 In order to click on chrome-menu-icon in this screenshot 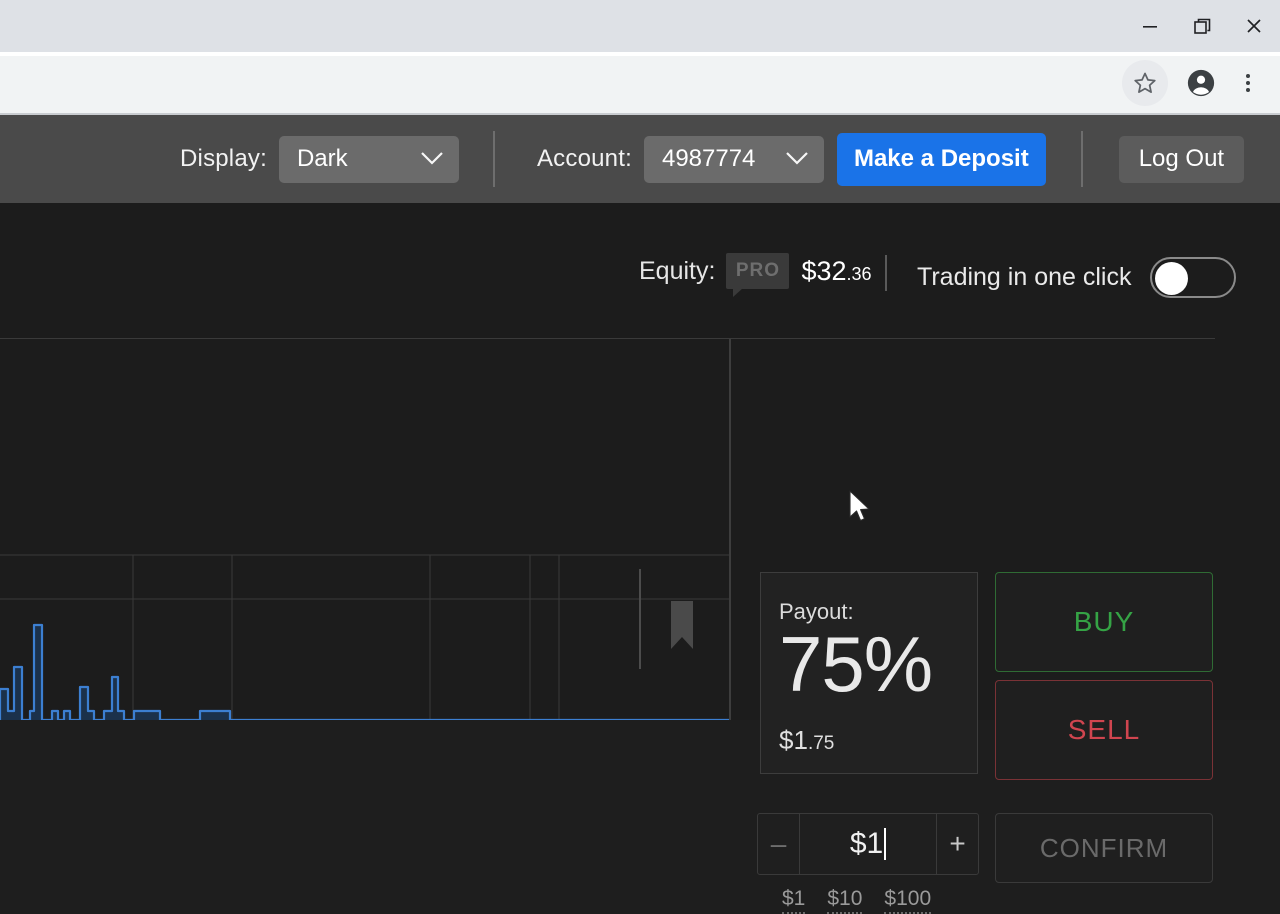, I will do `click(1248, 82)`.